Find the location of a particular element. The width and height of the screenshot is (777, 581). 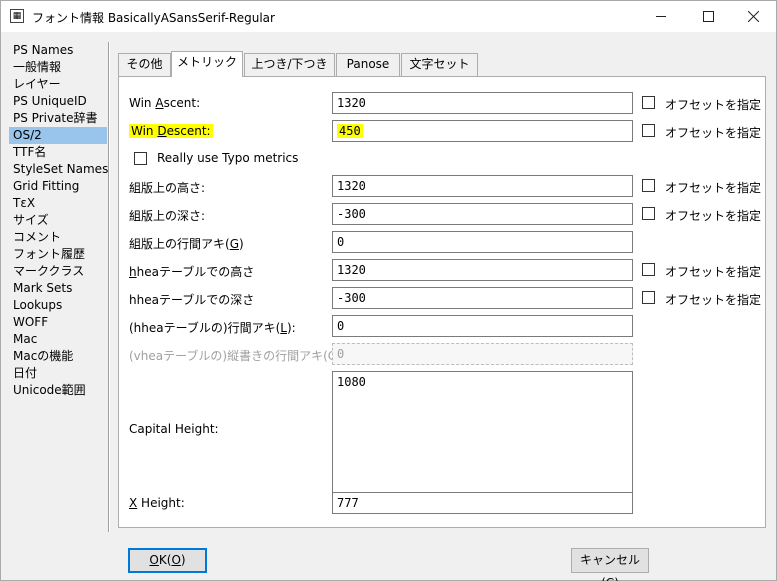

typo-metrics-checkbox is located at coordinates (140, 158).